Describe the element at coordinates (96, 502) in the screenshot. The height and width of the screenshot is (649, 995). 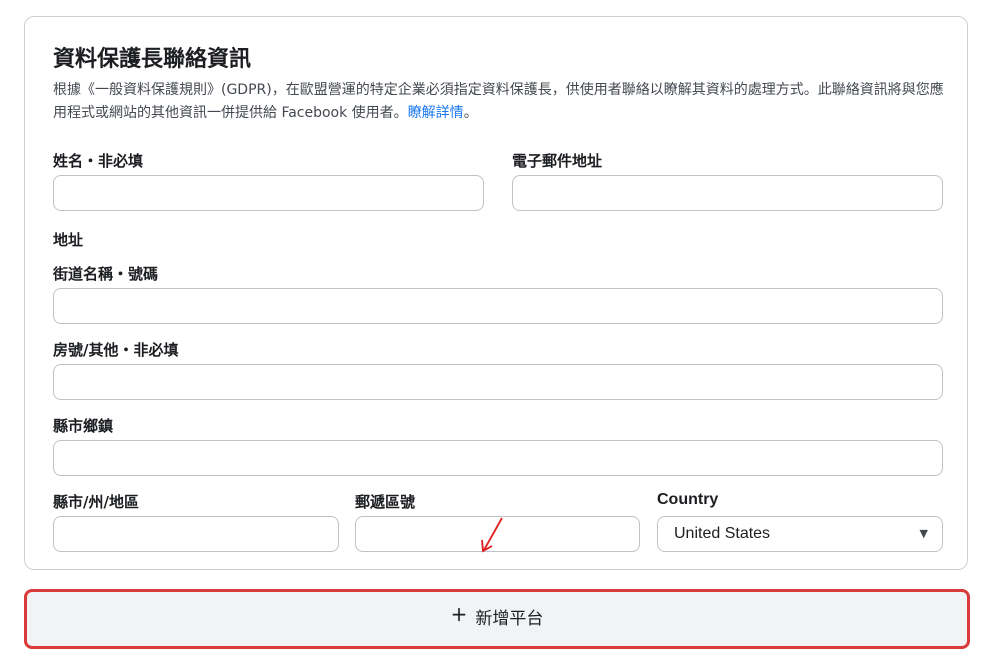
I see `state-label: 縣市/州/地區` at that location.